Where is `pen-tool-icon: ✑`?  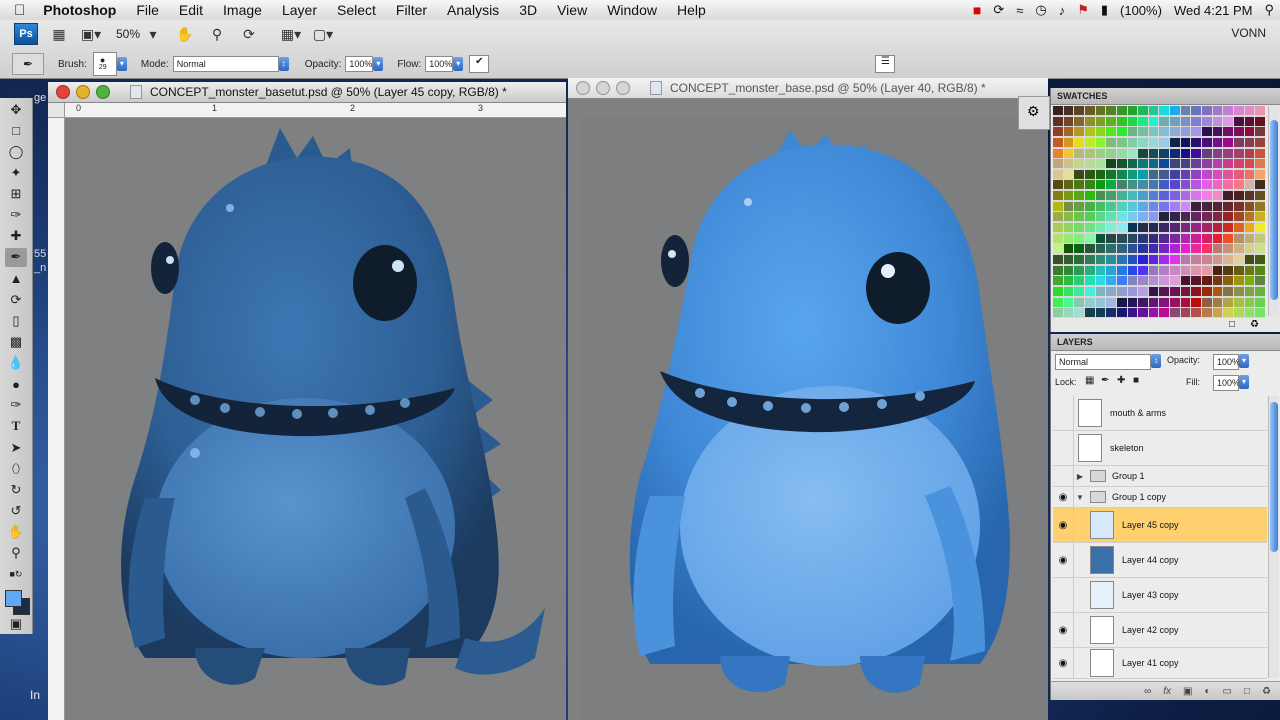
pen-tool-icon: ✑ is located at coordinates (16, 405).